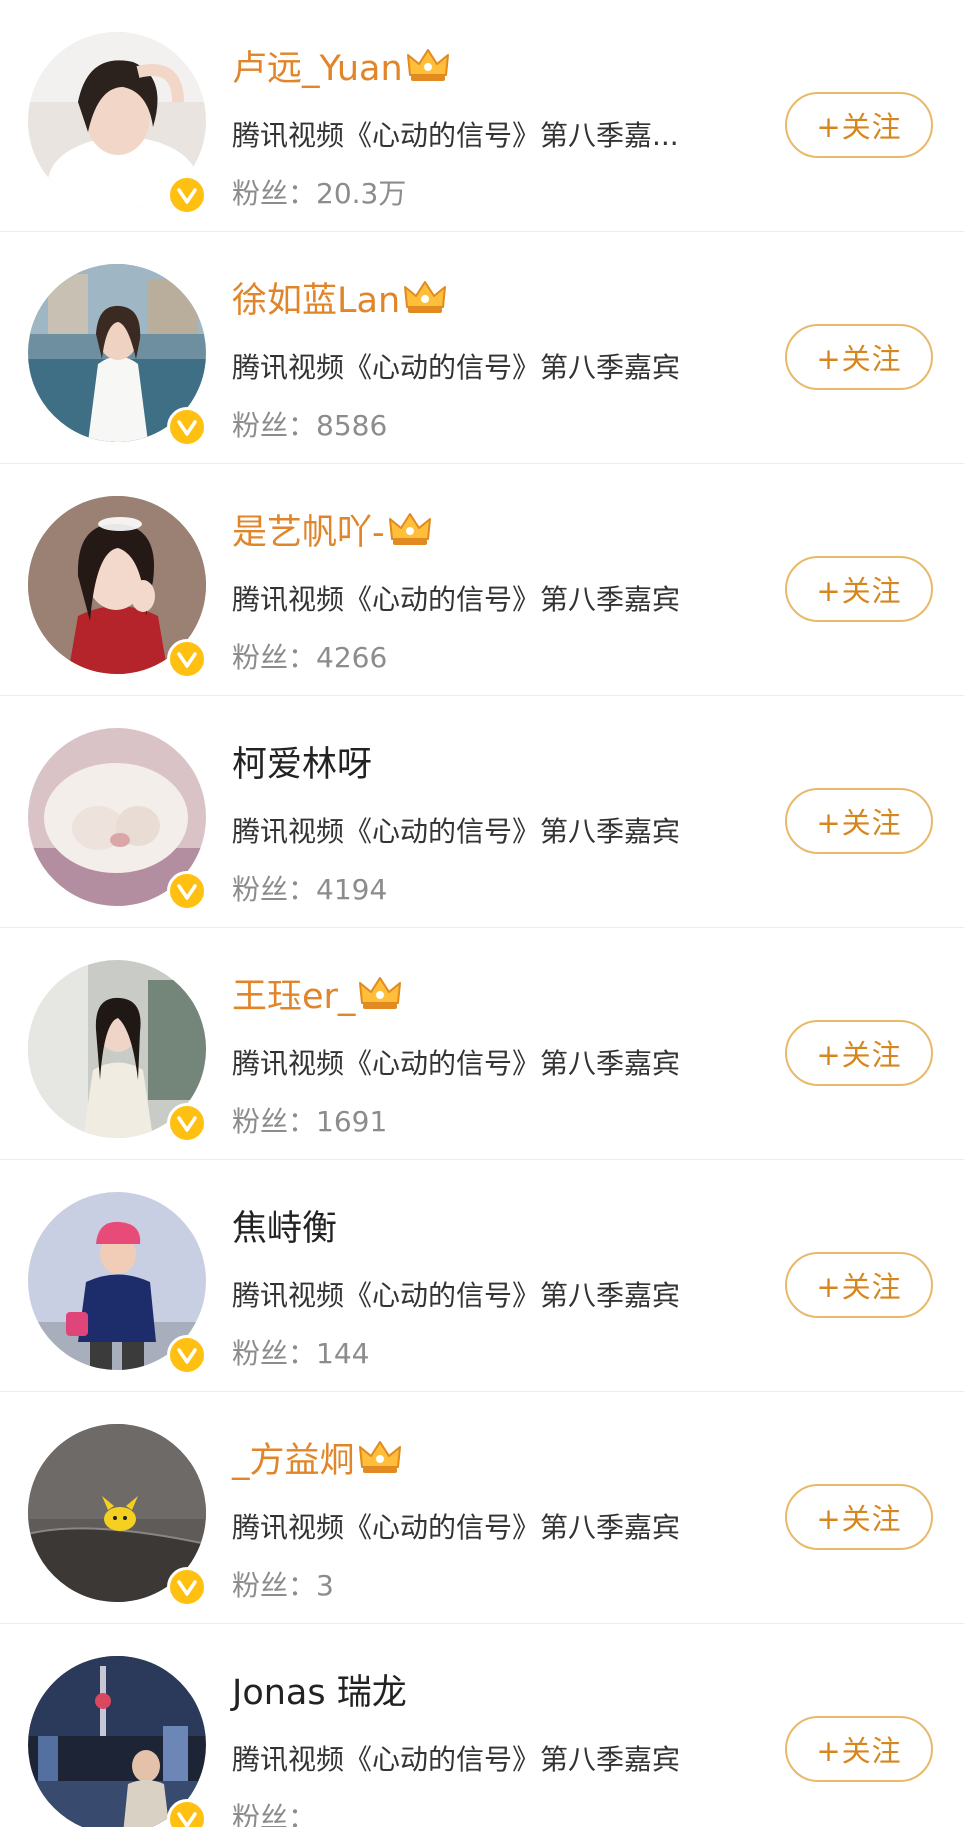 This screenshot has width=964, height=1827. I want to click on user-name: _方益炯, so click(317, 1457).